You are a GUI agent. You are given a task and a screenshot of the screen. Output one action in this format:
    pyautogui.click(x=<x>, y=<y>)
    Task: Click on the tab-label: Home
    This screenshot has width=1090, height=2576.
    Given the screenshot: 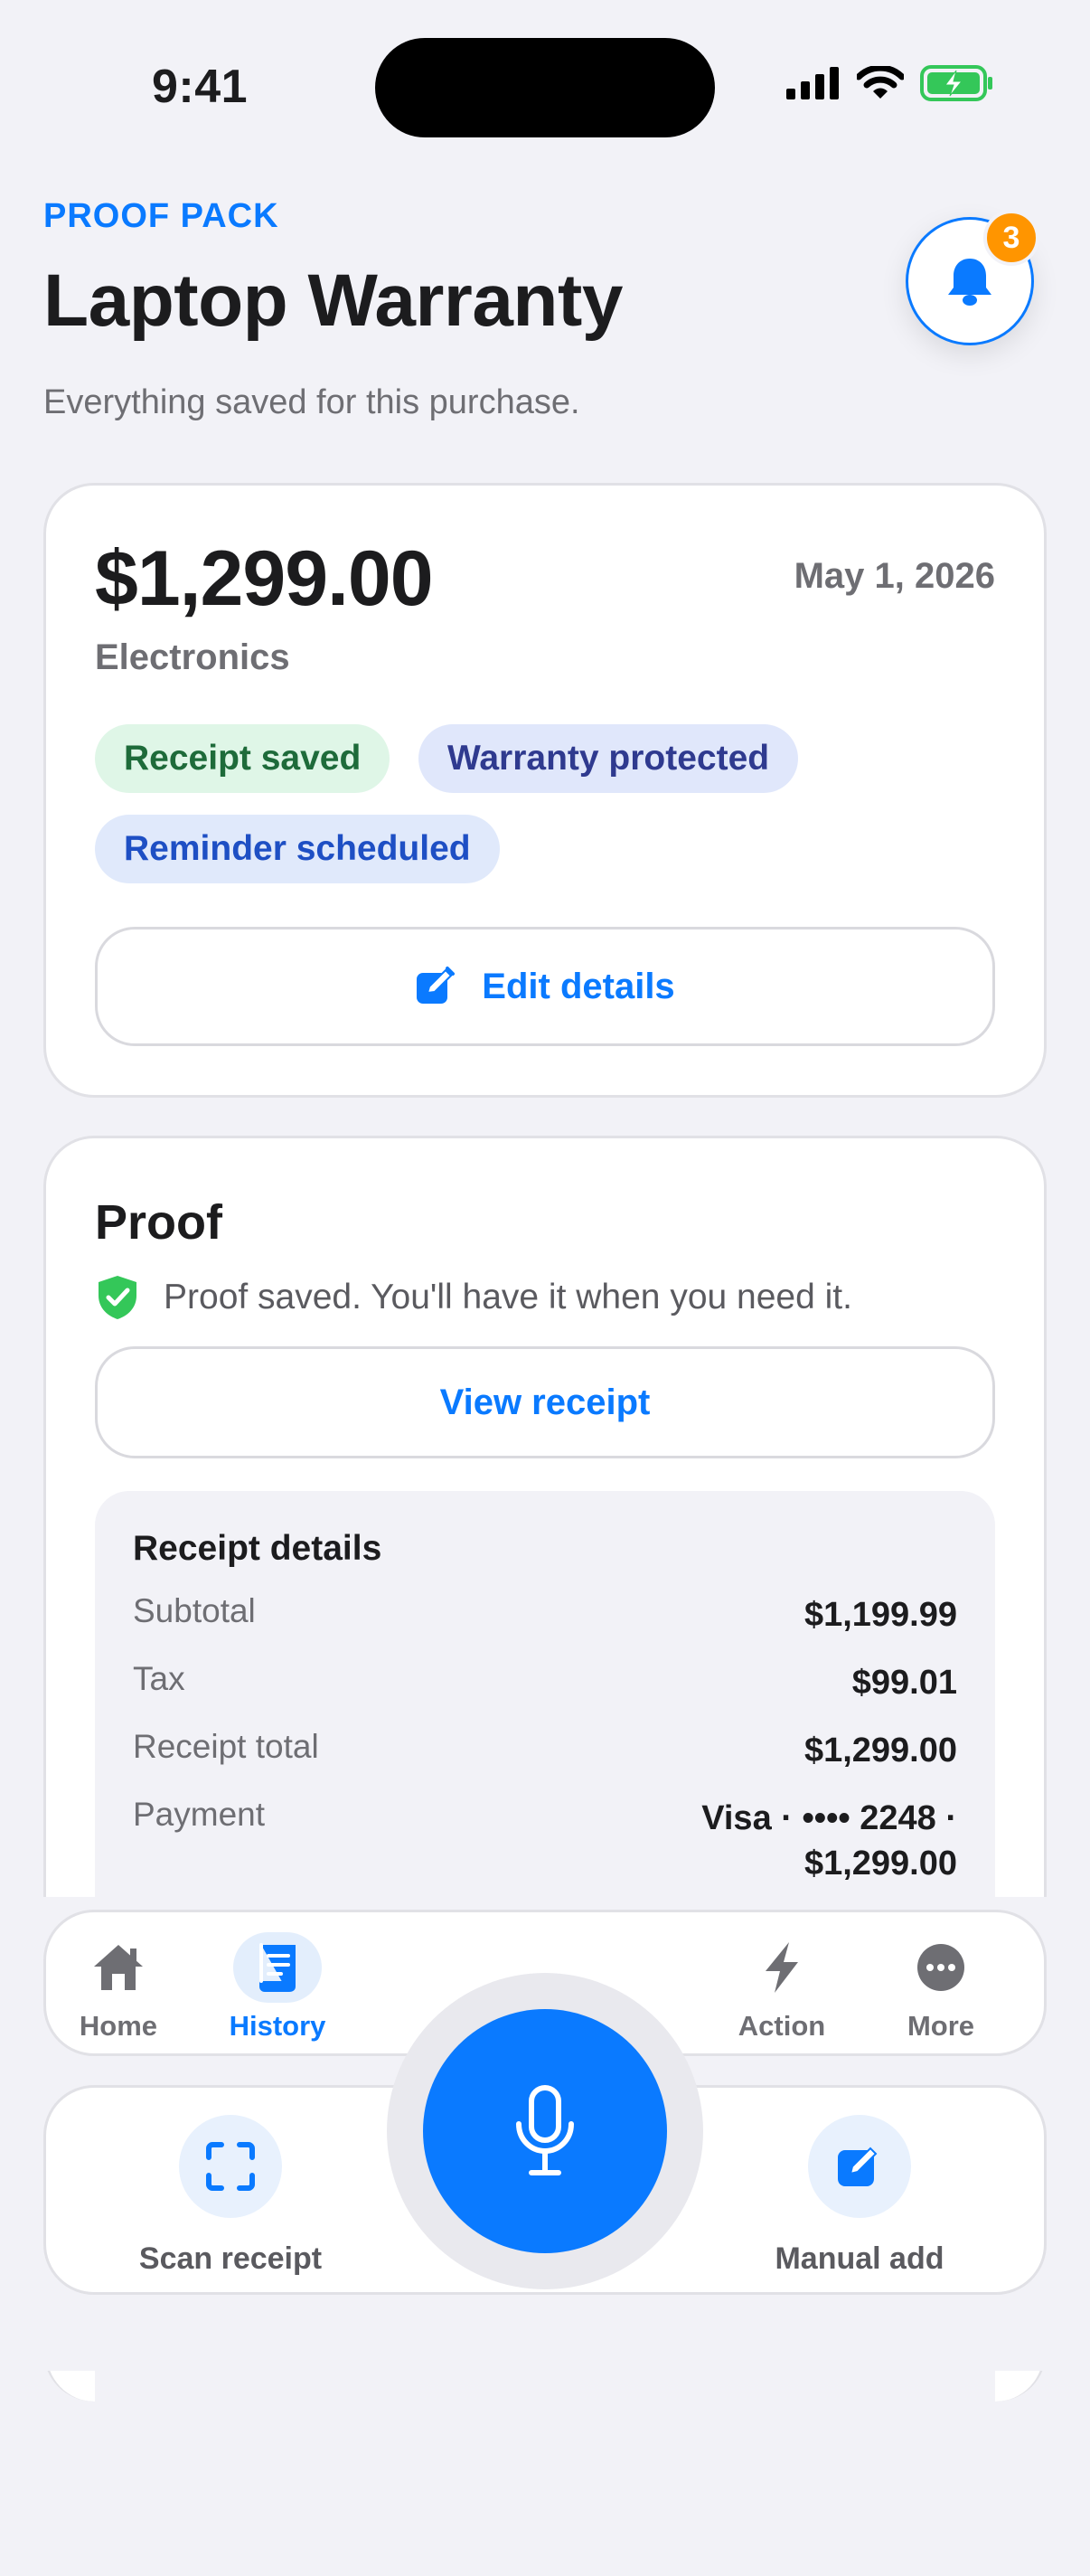 What is the action you would take?
    pyautogui.click(x=118, y=2026)
    